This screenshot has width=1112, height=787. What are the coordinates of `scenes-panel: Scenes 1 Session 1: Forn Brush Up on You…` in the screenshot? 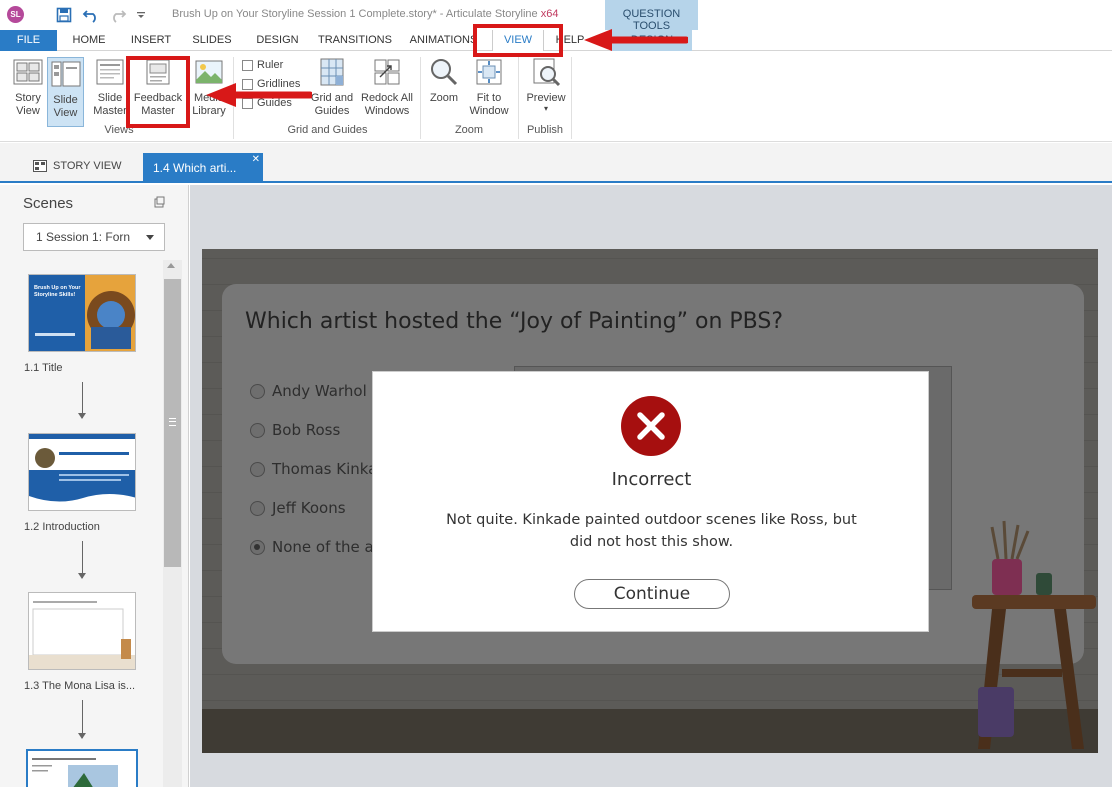 It's located at (94, 486).